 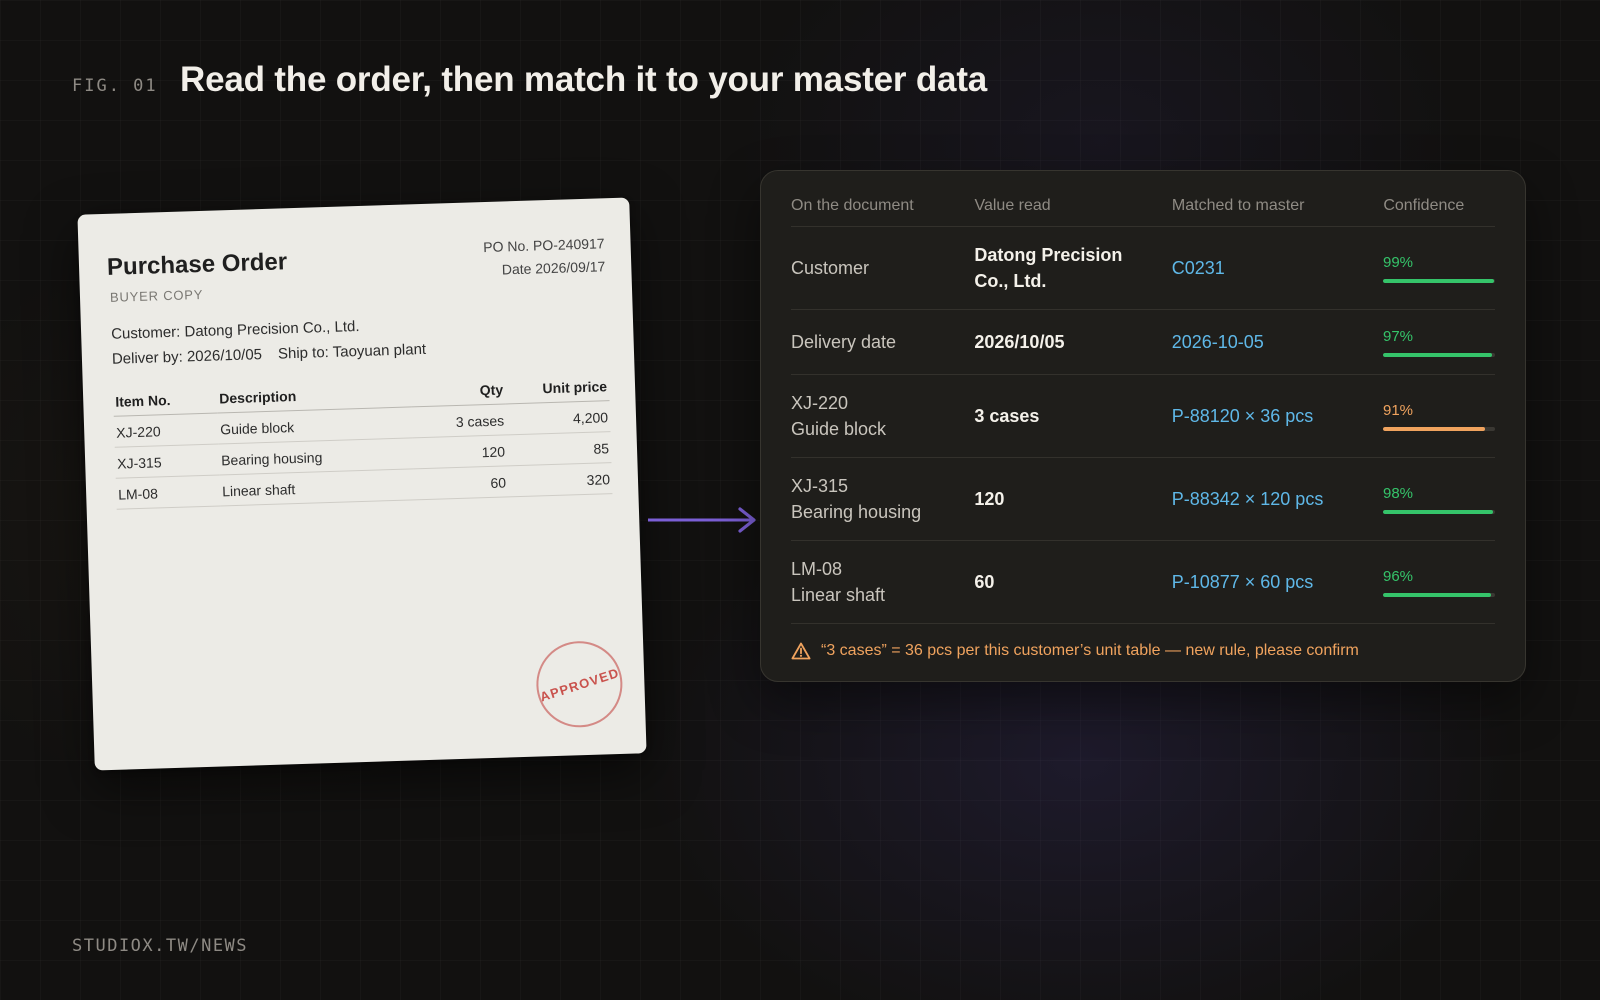 I want to click on po-ship-to: Ship to: Taoyuan plant, so click(x=352, y=351).